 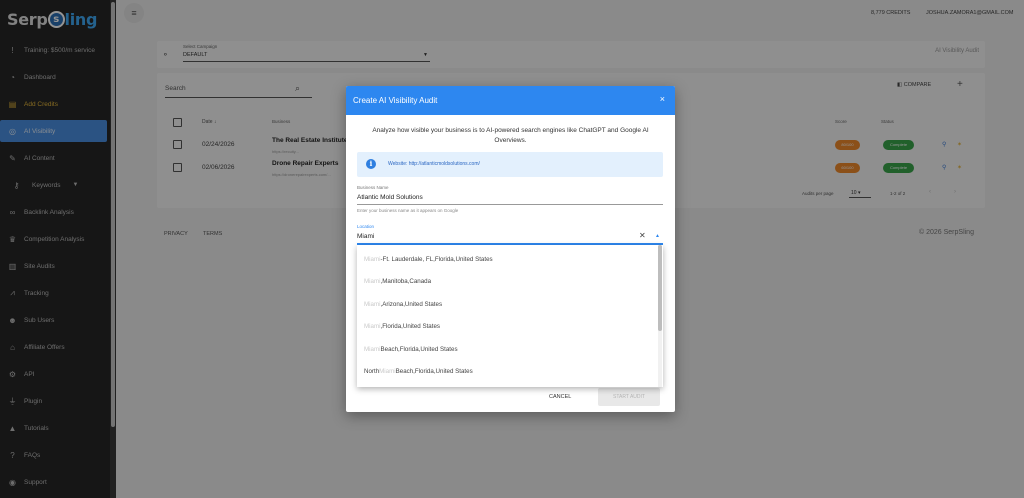 What do you see at coordinates (642, 235) in the screenshot?
I see `clear-icon: ✕` at bounding box center [642, 235].